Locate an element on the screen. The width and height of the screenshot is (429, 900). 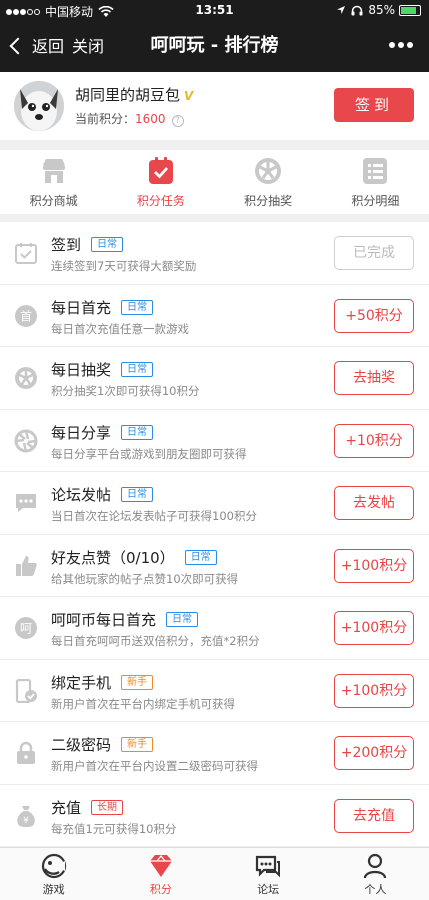
battery-icon is located at coordinates (410, 10).